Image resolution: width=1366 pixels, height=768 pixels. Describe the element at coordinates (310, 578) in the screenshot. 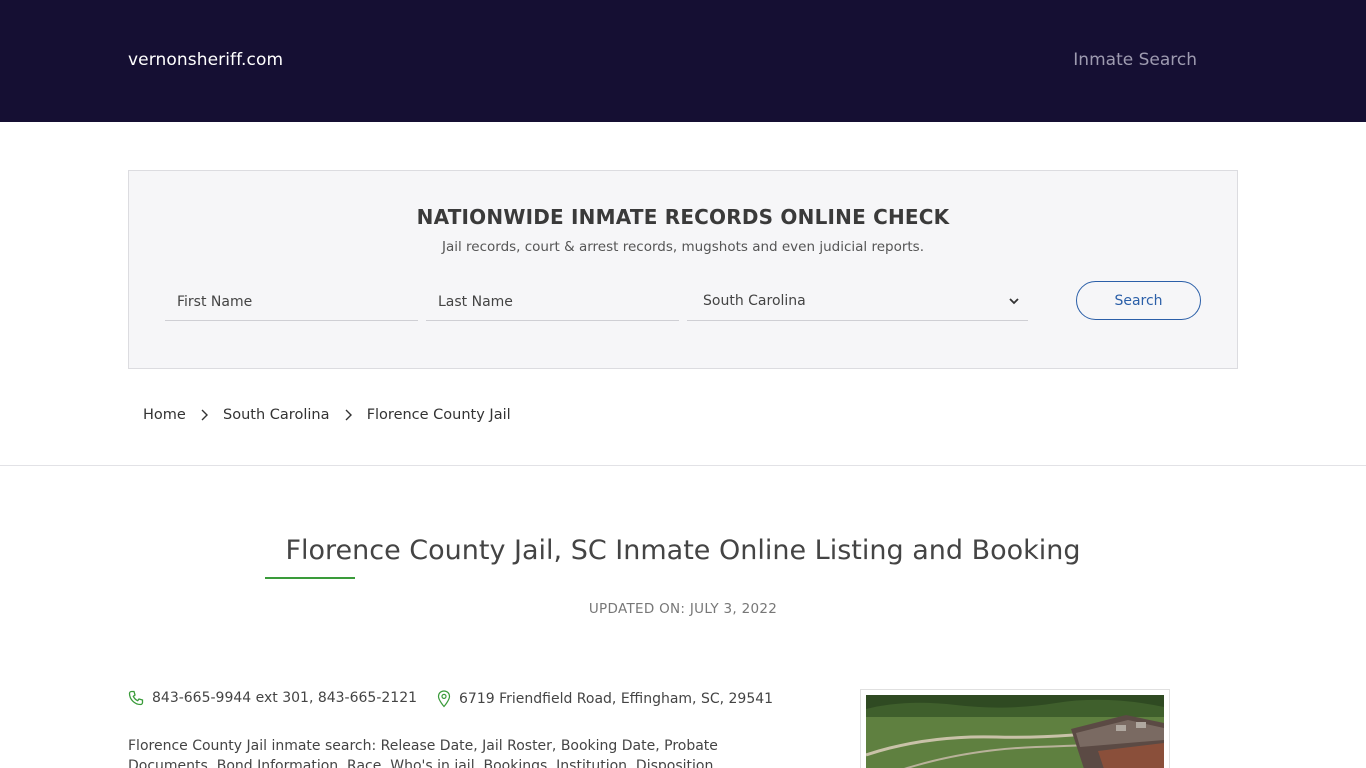

I see `title-underline` at that location.